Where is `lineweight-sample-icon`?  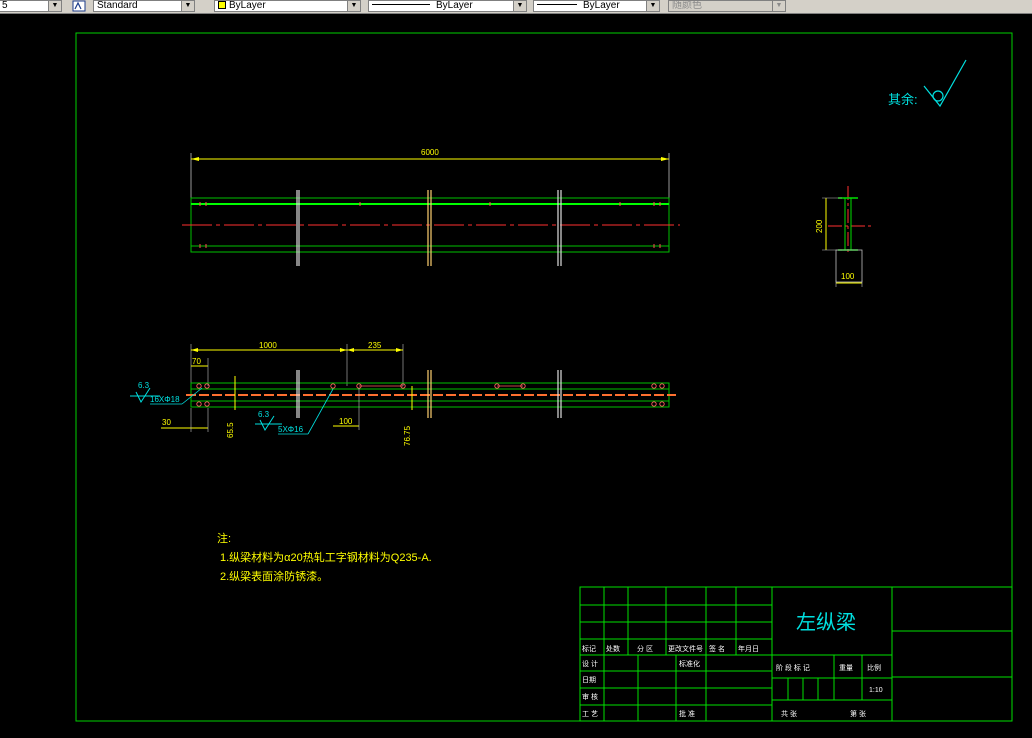 lineweight-sample-icon is located at coordinates (557, 4).